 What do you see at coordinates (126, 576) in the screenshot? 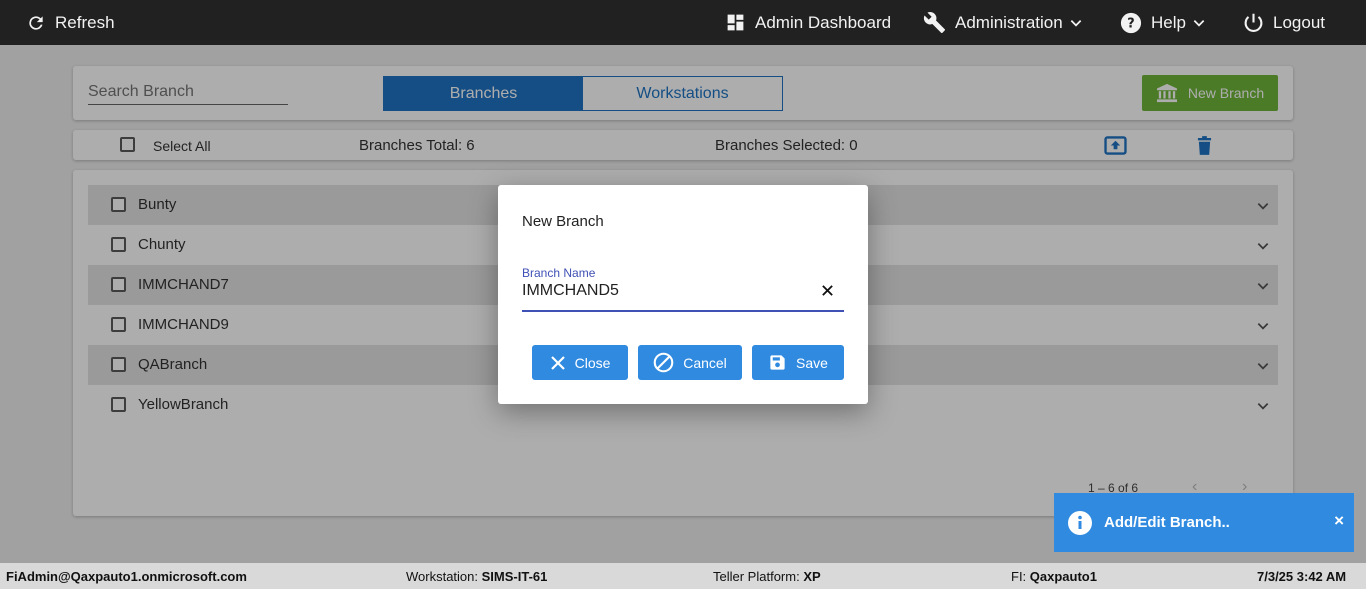
I see `footer-user: FiAdmin@Qaxpauto1.onmicrosoft.com` at bounding box center [126, 576].